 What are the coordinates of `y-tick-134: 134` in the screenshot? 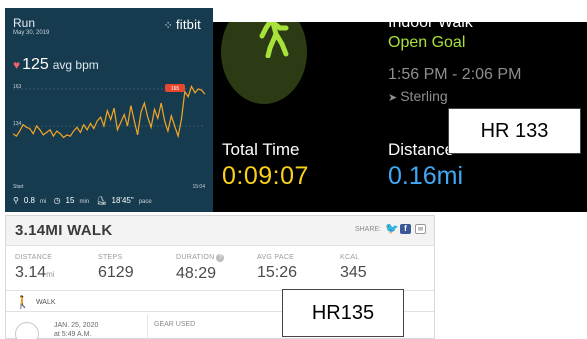 It's located at (17, 124).